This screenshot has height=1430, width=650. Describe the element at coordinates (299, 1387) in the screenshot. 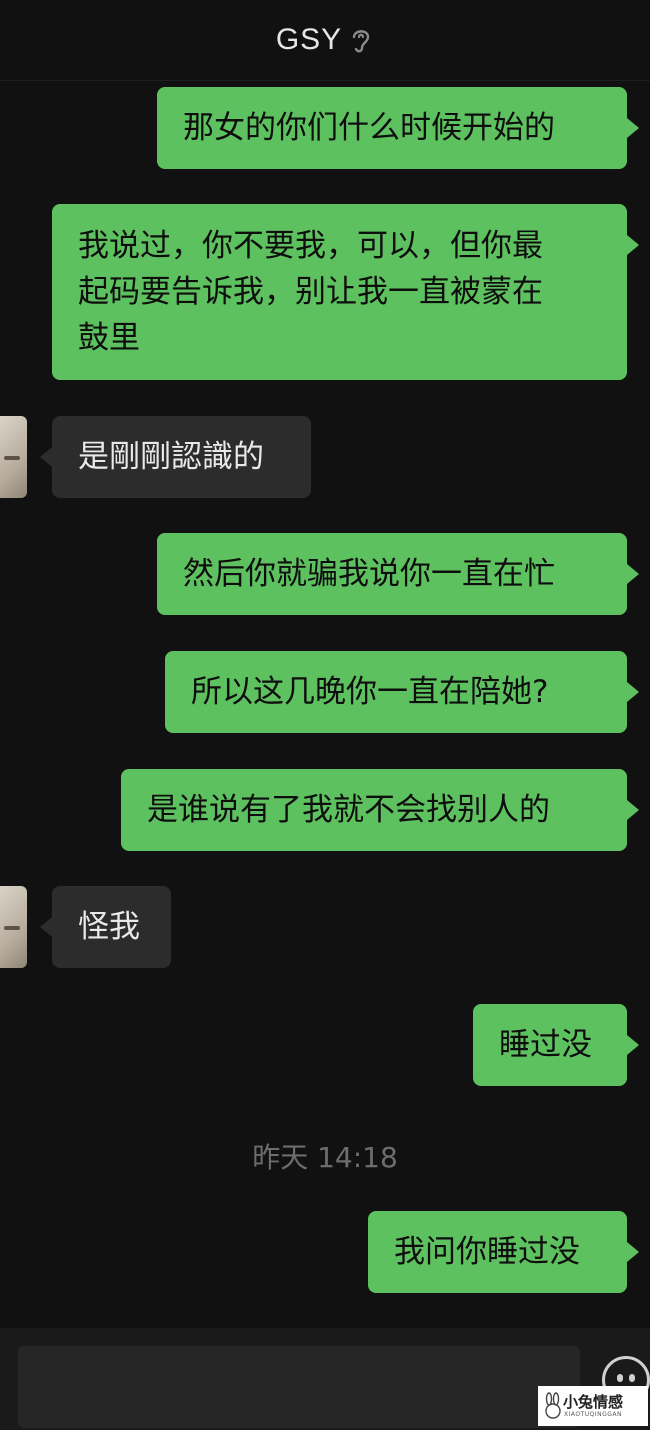

I see `message-input` at that location.